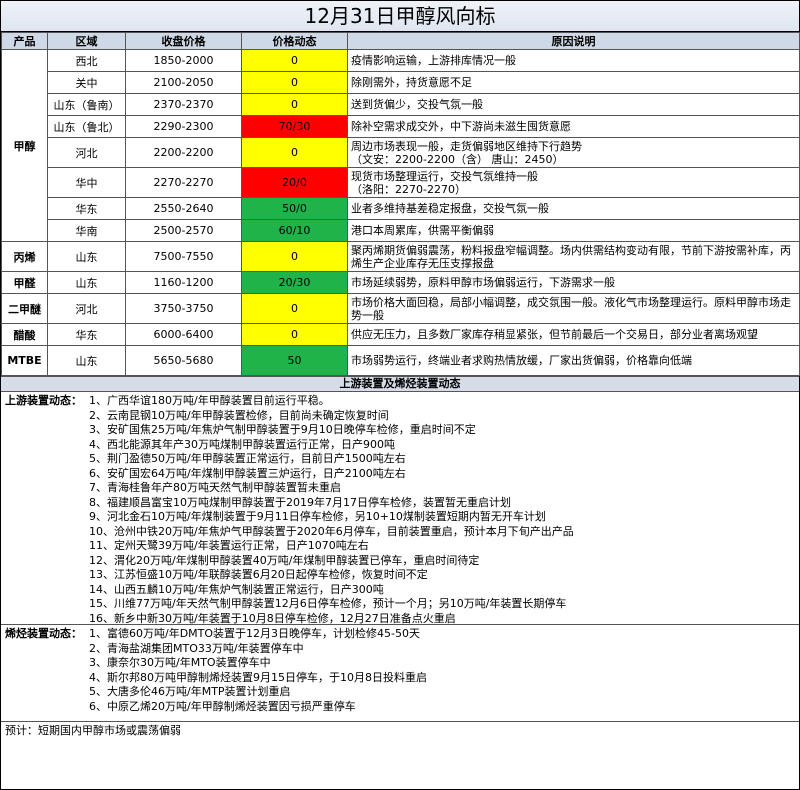 Image resolution: width=800 pixels, height=790 pixels. Describe the element at coordinates (24, 41) in the screenshot. I see `header-product: 产品` at that location.